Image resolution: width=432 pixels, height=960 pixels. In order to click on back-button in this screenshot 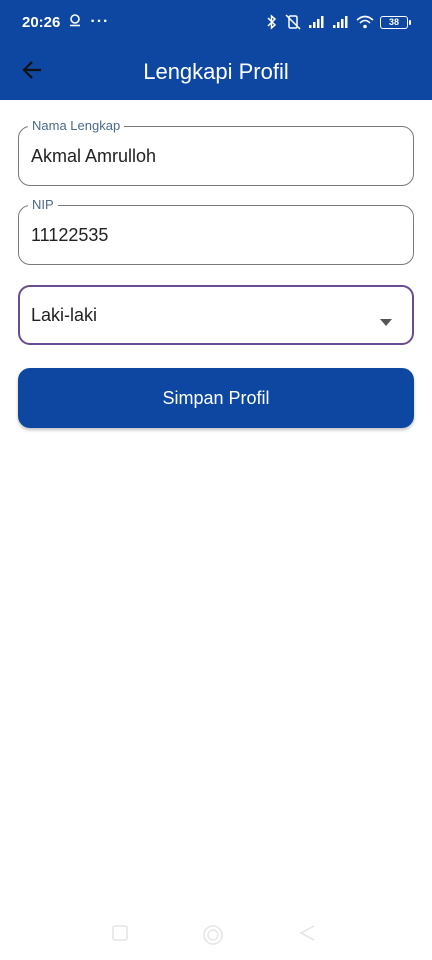, I will do `click(32, 72)`.